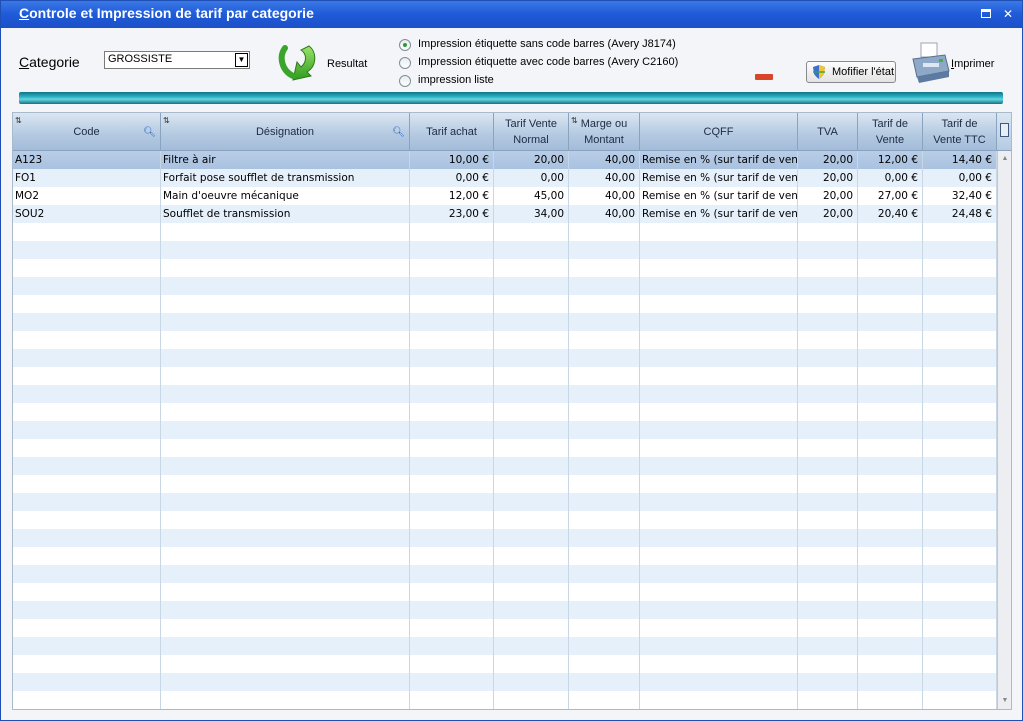  I want to click on cell-tarif-ttc: 32,40 €, so click(960, 196).